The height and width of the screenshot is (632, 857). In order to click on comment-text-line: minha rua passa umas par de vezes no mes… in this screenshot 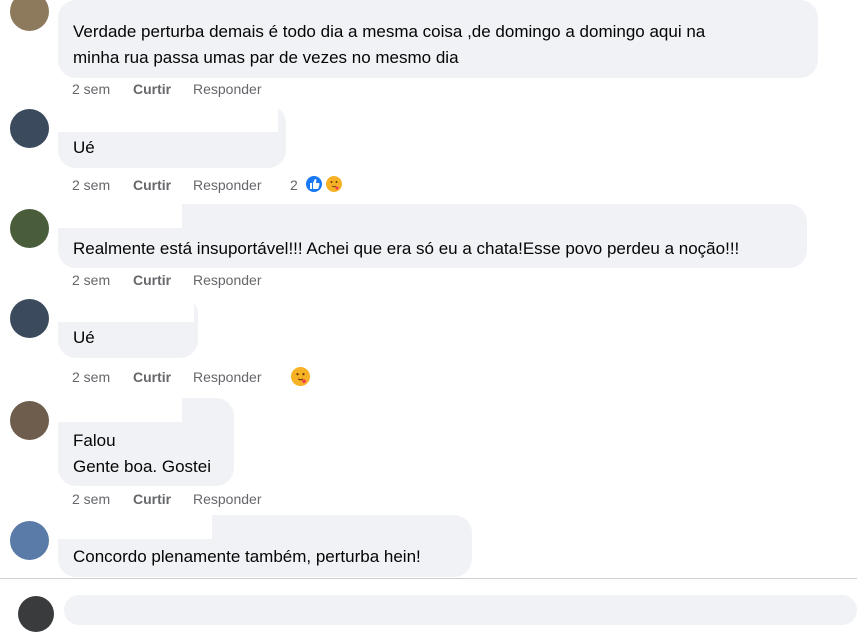, I will do `click(266, 57)`.